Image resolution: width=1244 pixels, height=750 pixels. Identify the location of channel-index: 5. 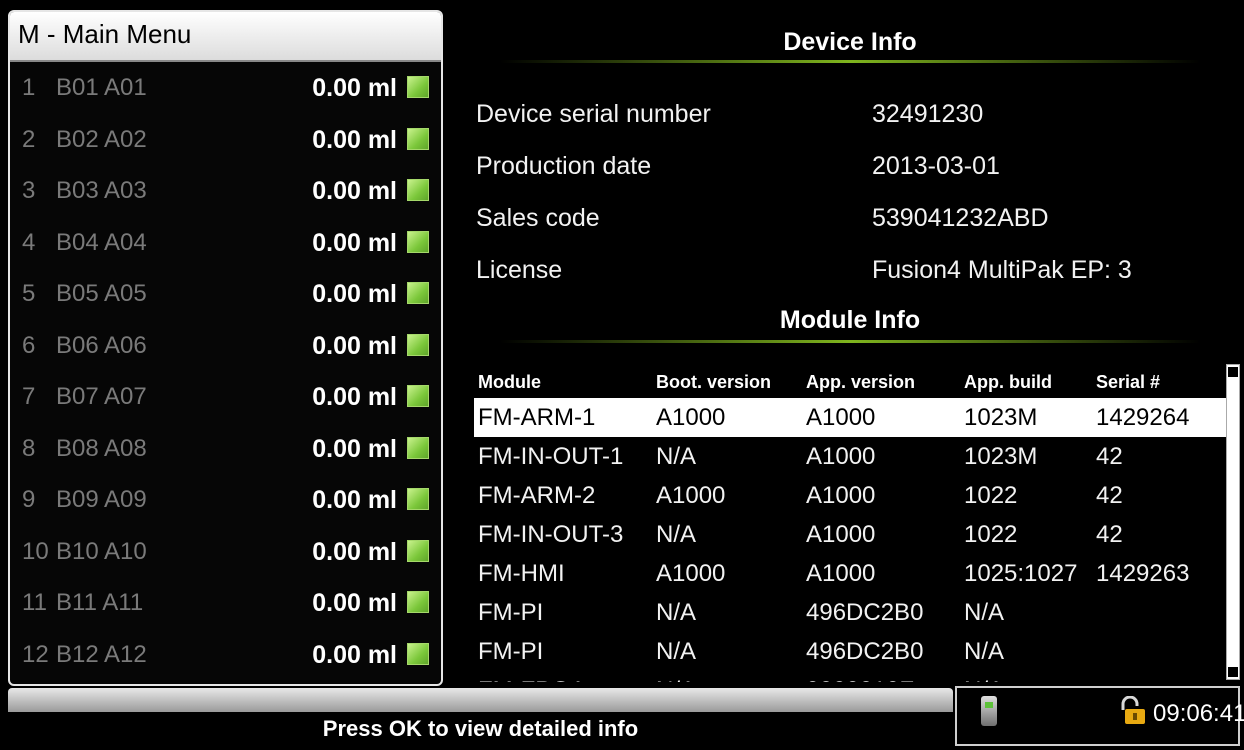
(29, 293).